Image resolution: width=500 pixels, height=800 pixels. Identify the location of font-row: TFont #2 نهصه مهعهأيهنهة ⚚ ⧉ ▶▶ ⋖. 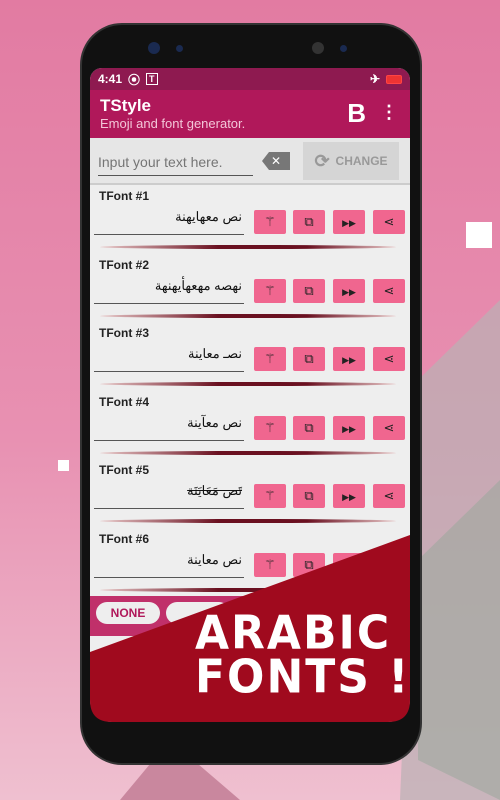
(250, 288).